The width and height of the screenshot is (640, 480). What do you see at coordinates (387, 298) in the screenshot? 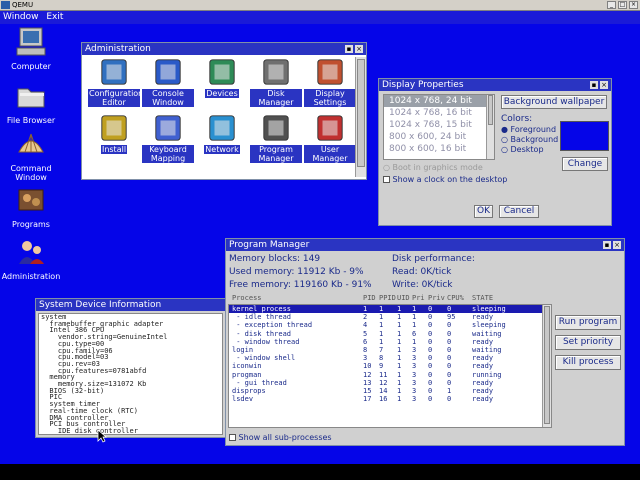
I see `column-header: PPID` at bounding box center [387, 298].